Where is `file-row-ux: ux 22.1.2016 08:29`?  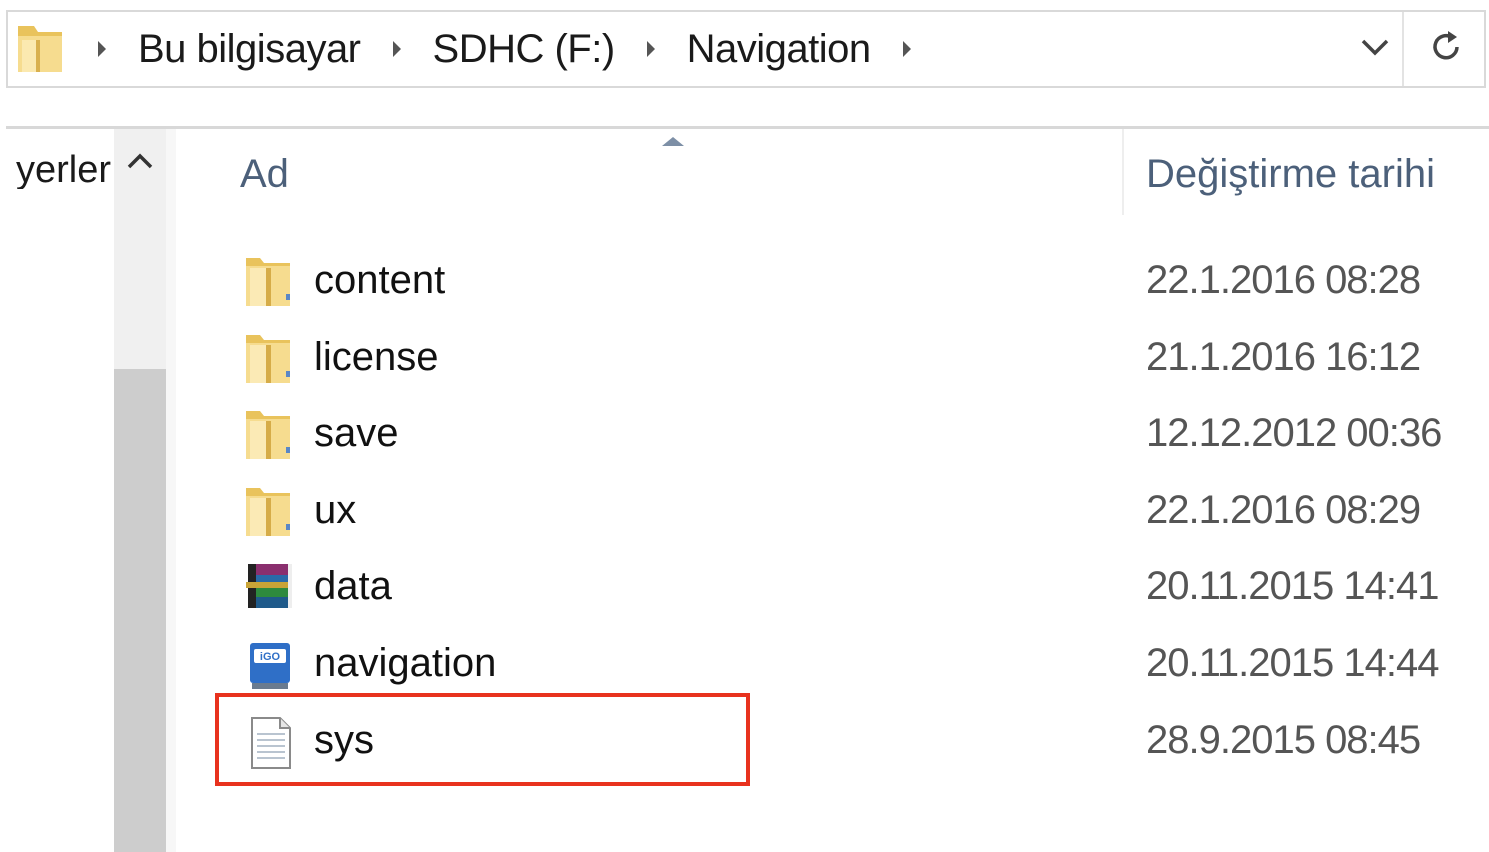 file-row-ux: ux 22.1.2016 08:29 is located at coordinates (855, 511).